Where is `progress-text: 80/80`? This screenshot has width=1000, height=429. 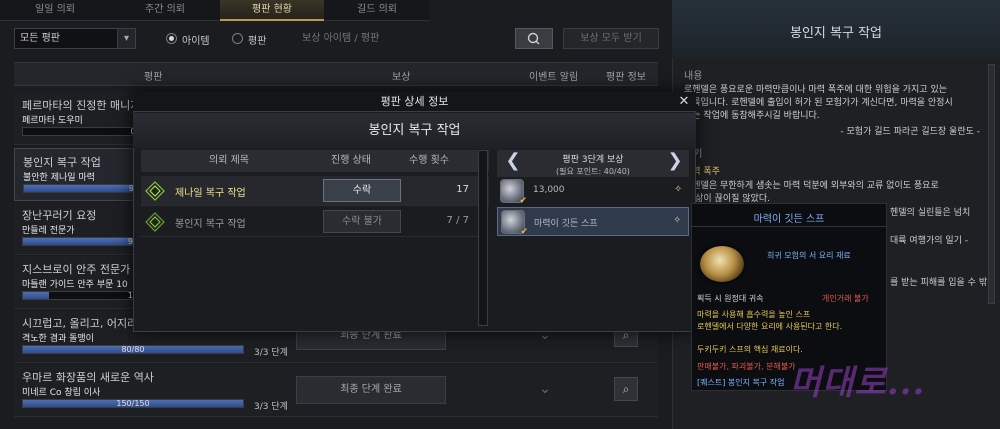
progress-text: 80/80 is located at coordinates (133, 349).